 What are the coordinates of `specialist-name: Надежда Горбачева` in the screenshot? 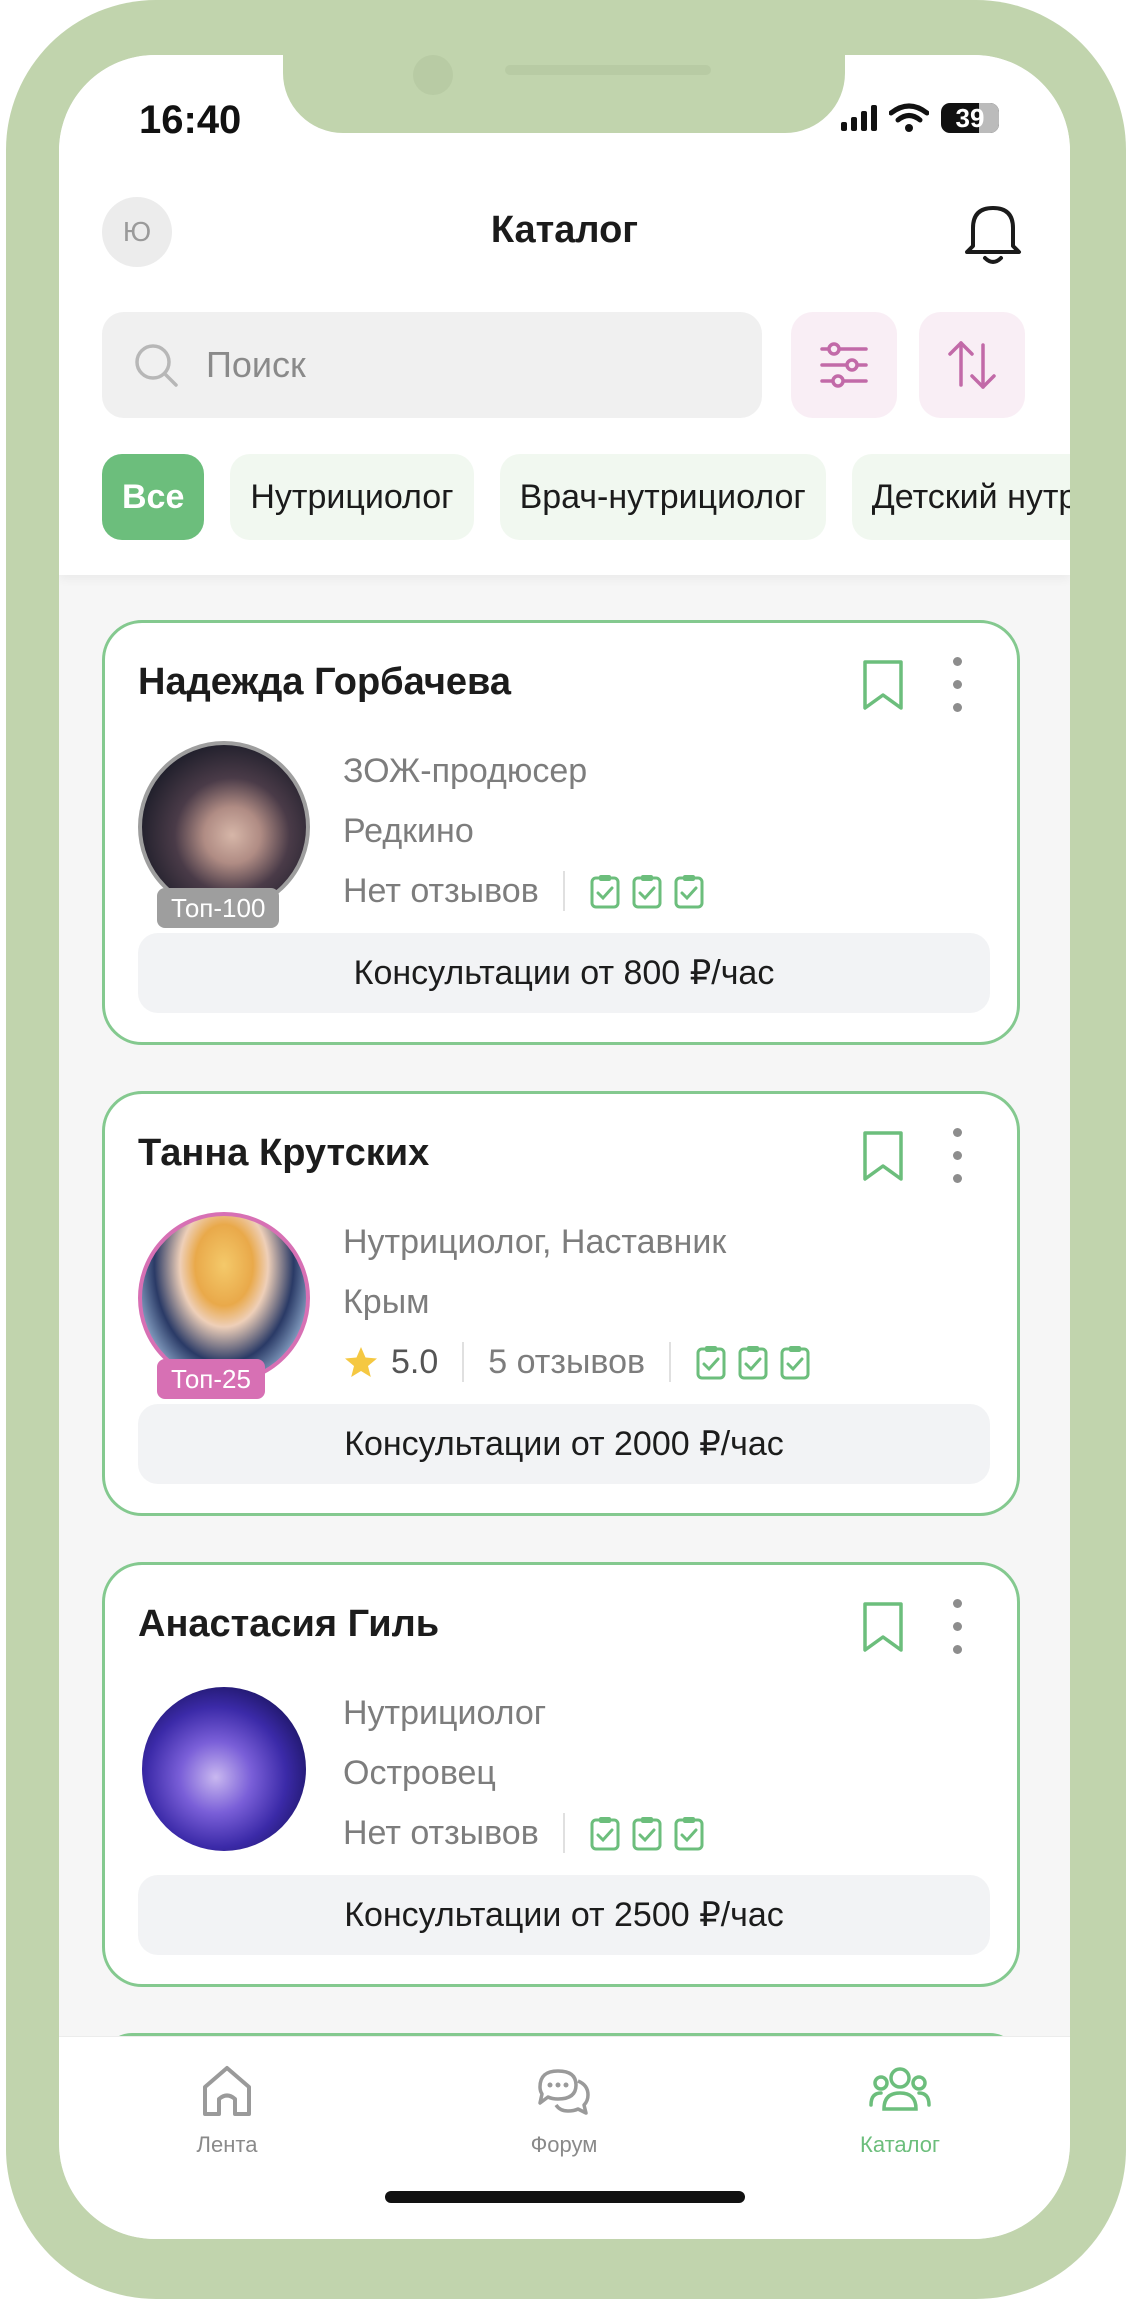 It's located at (325, 682).